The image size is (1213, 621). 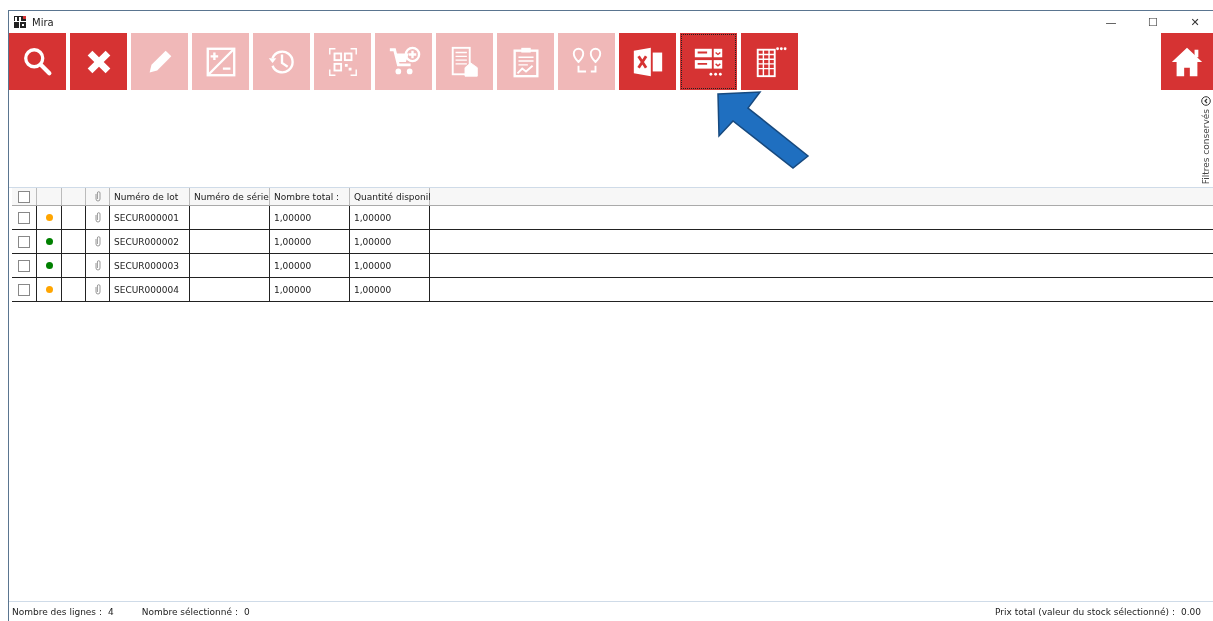 What do you see at coordinates (307, 196) in the screenshot?
I see `column-header: Nombre total :` at bounding box center [307, 196].